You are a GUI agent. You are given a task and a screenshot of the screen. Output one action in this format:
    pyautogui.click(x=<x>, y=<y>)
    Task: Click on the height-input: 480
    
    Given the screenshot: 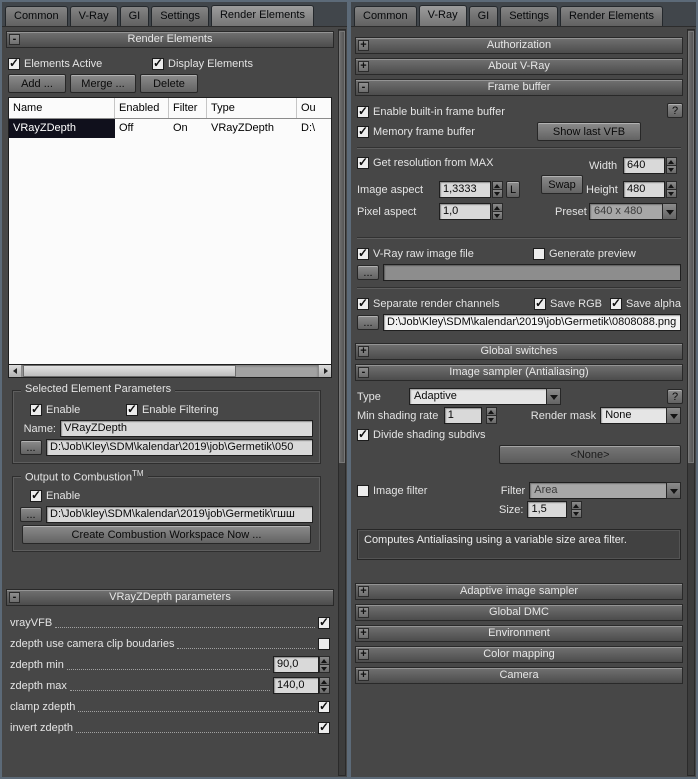 What is the action you would take?
    pyautogui.click(x=644, y=189)
    